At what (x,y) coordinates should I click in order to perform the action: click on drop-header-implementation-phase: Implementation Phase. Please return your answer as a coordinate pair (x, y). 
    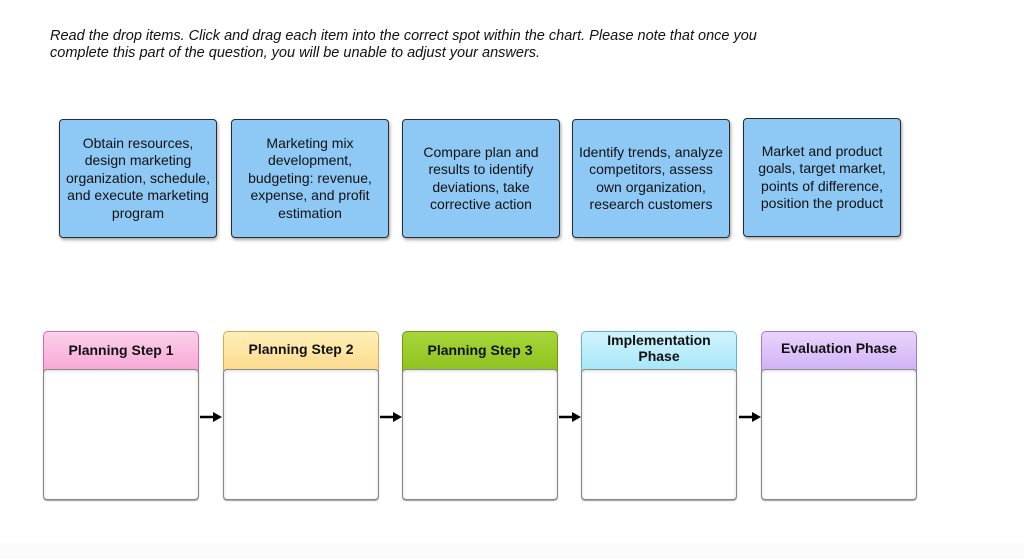
    Looking at the image, I should click on (659, 352).